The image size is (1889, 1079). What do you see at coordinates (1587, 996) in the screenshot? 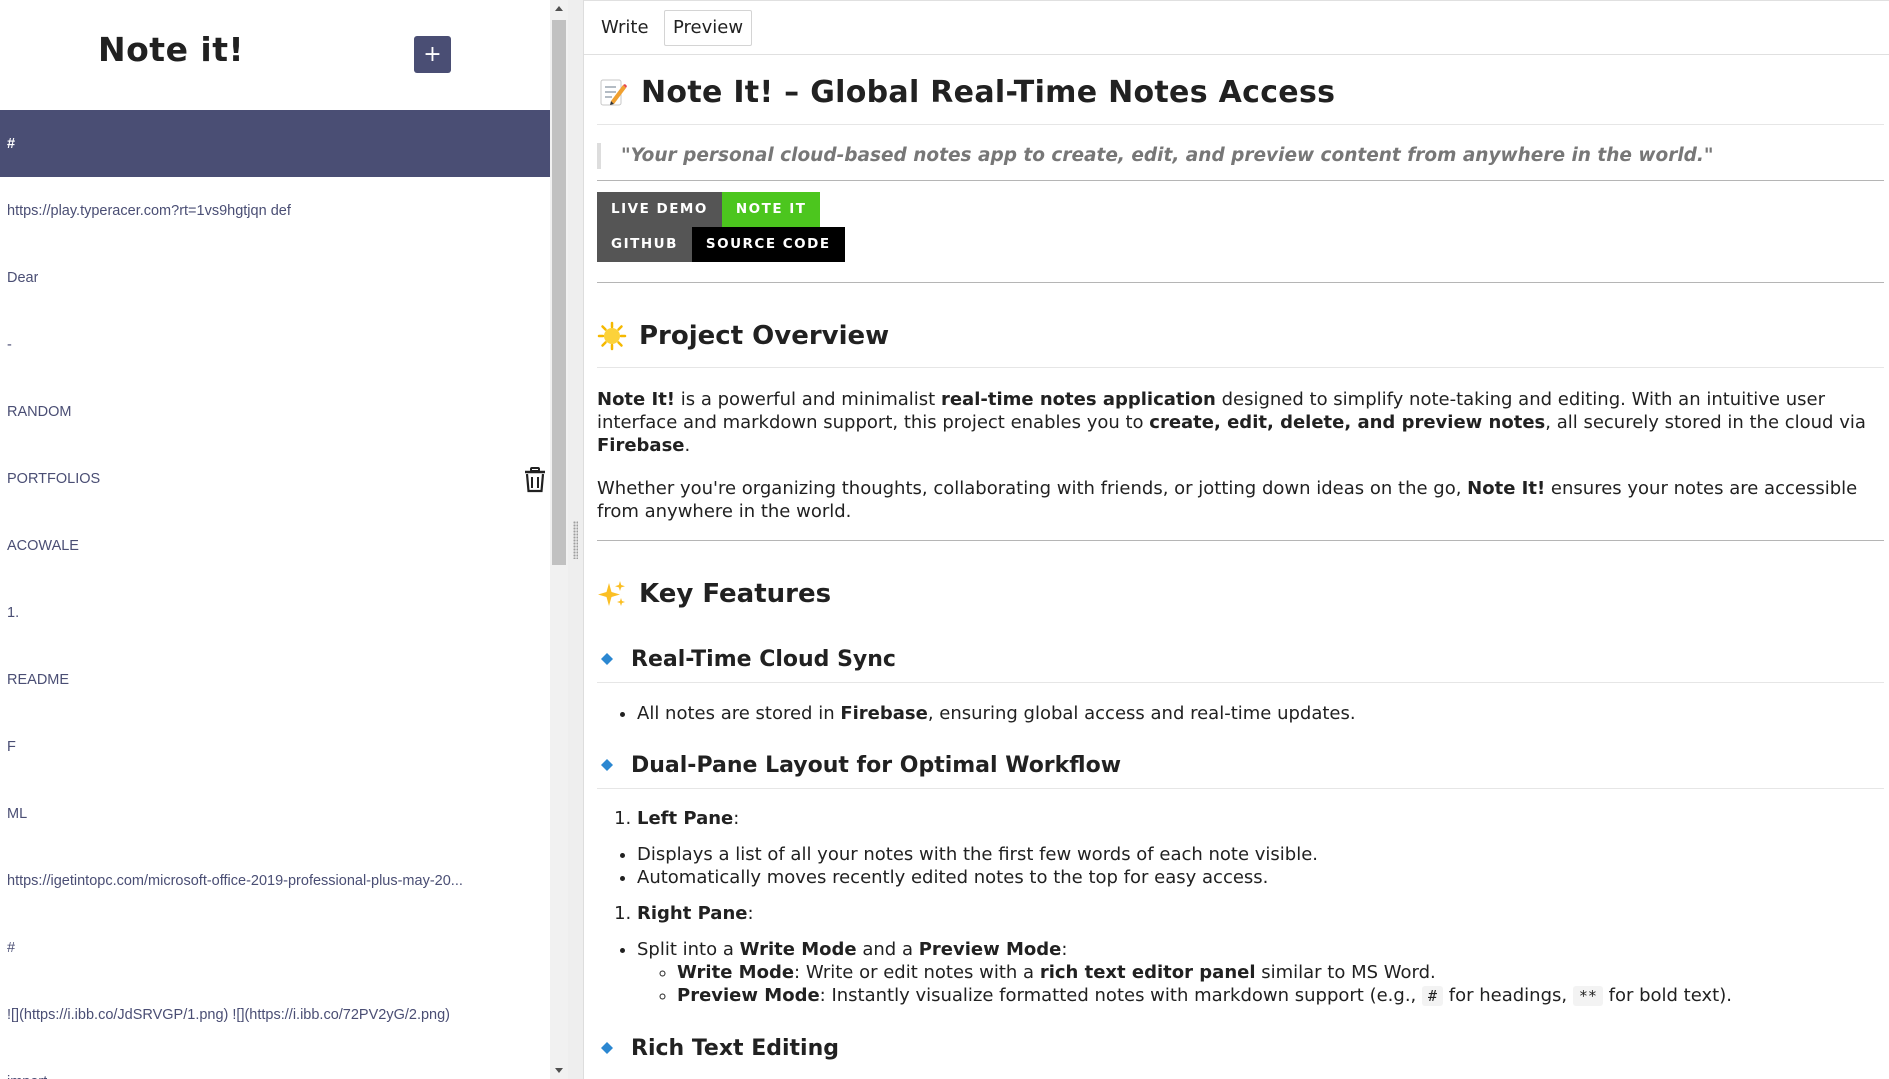
I see `inline-code: **` at bounding box center [1587, 996].